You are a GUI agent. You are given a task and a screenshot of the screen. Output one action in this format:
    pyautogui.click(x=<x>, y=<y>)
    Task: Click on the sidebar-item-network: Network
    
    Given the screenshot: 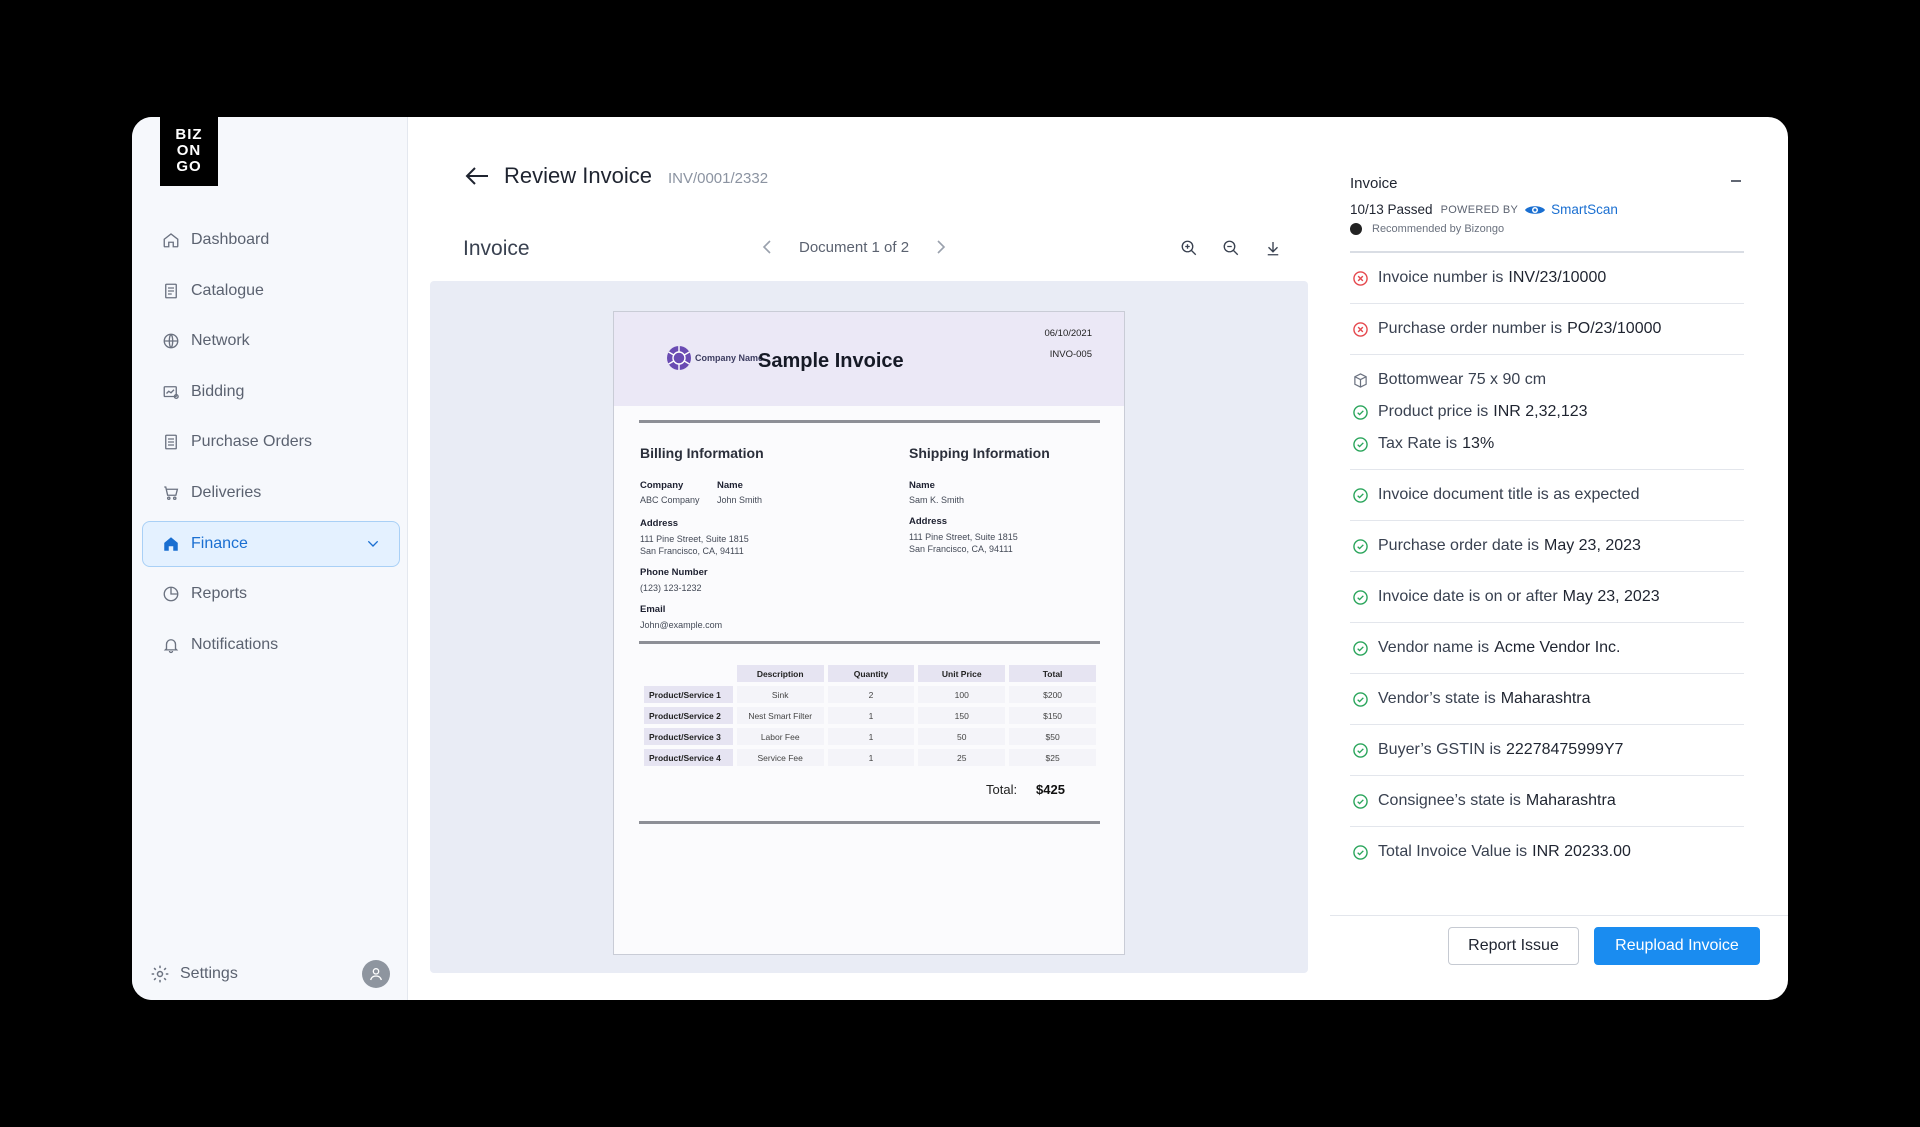 What is the action you would take?
    pyautogui.click(x=271, y=341)
    